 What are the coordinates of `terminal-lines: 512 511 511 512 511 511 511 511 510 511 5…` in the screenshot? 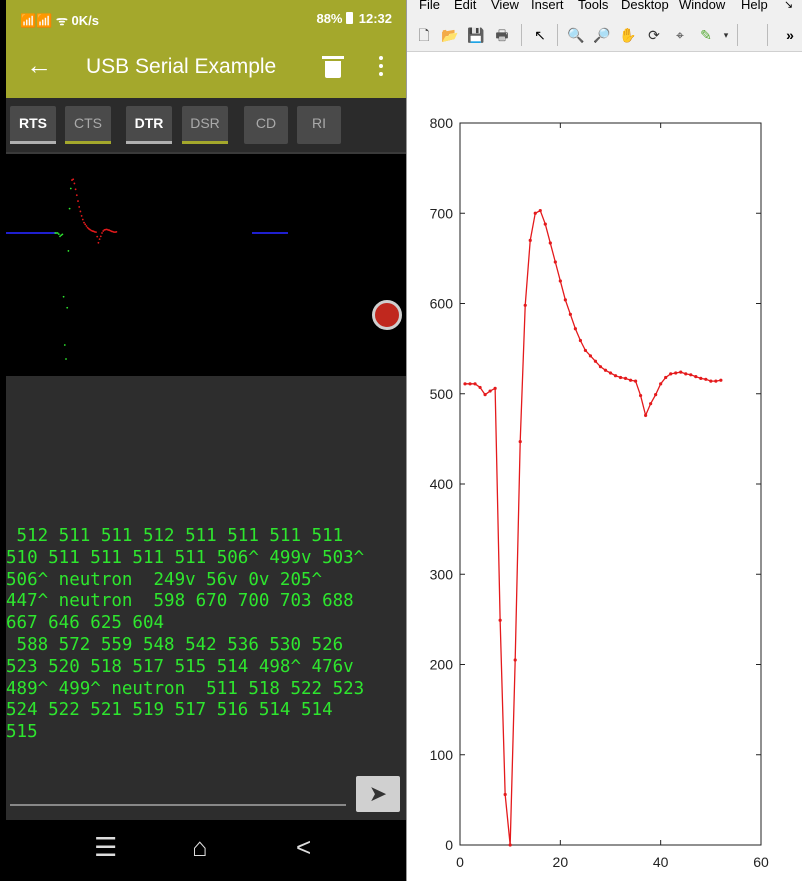 It's located at (206, 635).